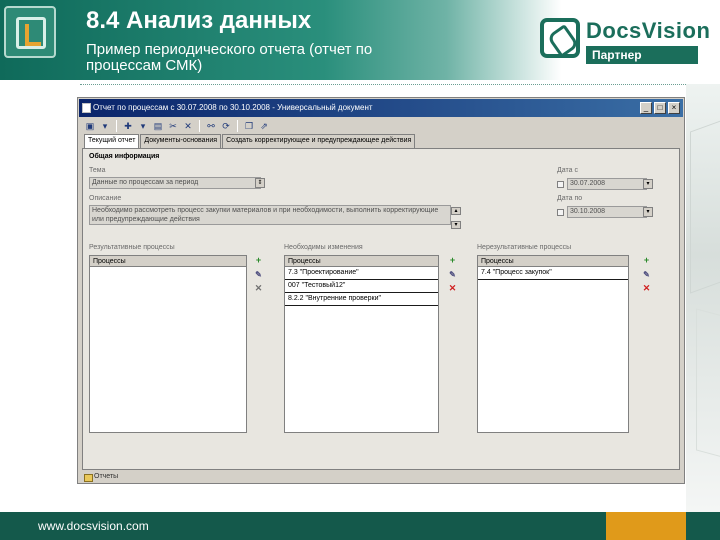  Describe the element at coordinates (553, 273) in the screenshot. I see `list-item: 7.4 "Процесс закупок"` at that location.